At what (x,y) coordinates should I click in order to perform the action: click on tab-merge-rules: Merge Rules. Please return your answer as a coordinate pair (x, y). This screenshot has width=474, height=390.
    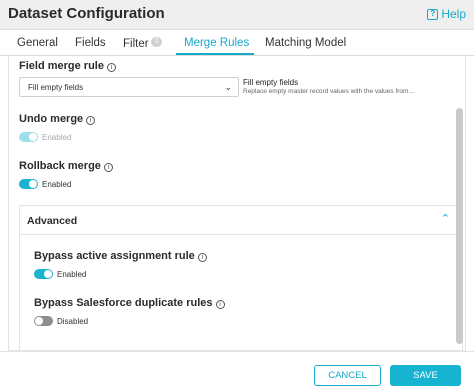
    Looking at the image, I should click on (216, 43).